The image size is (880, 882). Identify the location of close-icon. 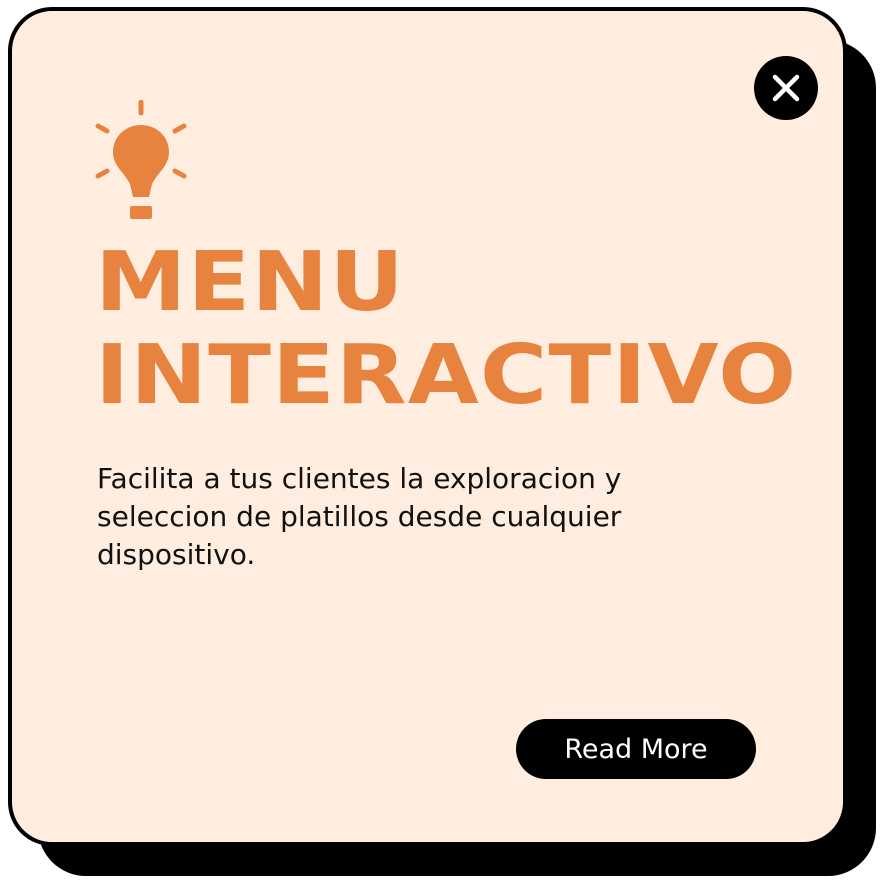
(786, 88).